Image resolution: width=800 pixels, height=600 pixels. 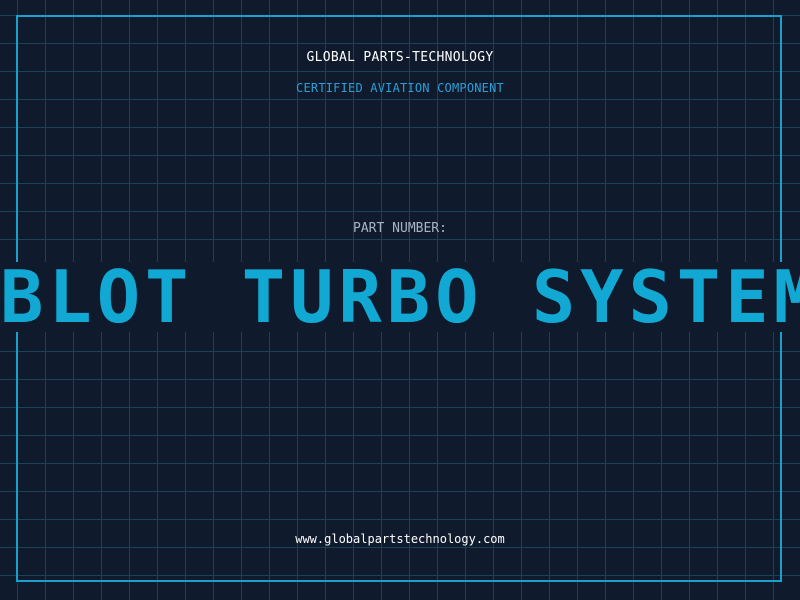 I want to click on website-link: www.globalpartstechnology.com, so click(x=400, y=539).